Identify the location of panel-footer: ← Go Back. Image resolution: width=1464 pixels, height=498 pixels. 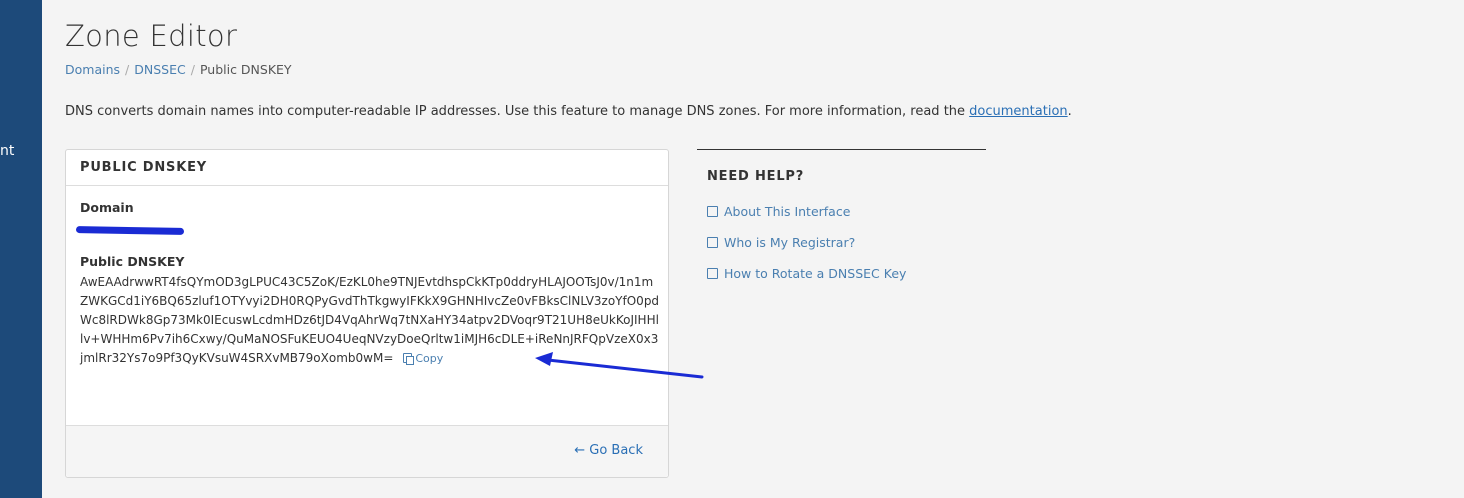
(367, 451).